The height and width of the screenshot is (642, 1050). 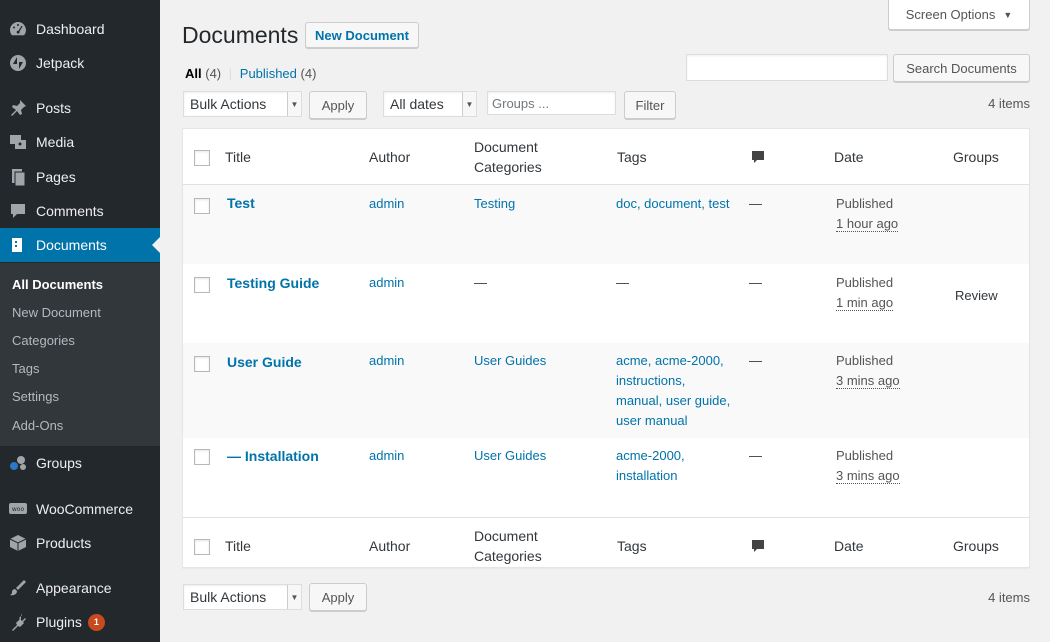 What do you see at coordinates (241, 203) in the screenshot?
I see `document-title: Test` at bounding box center [241, 203].